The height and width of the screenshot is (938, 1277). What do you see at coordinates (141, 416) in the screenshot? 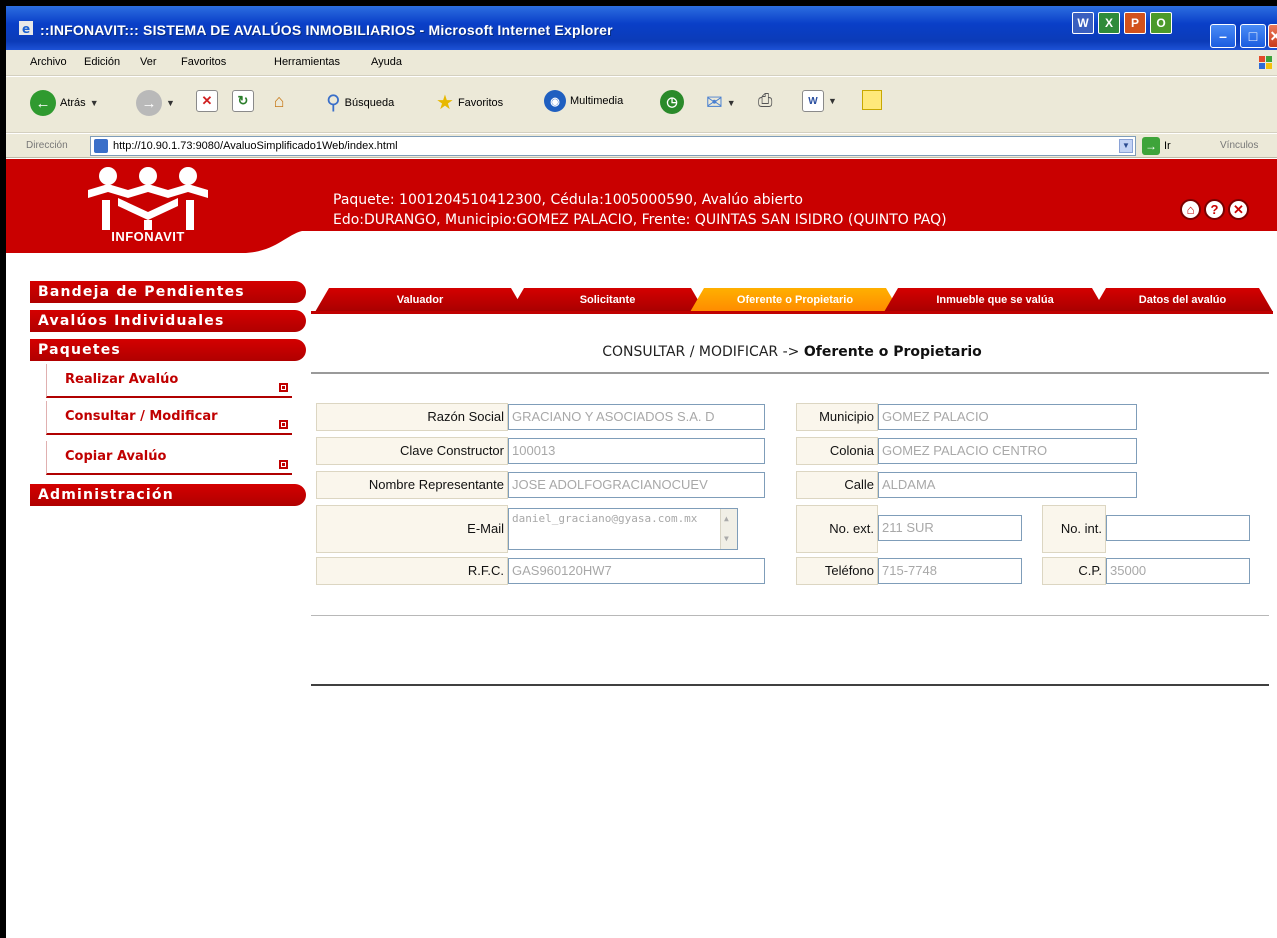
I see `sidebar-subitem-label: Consultar / Modificar` at bounding box center [141, 416].